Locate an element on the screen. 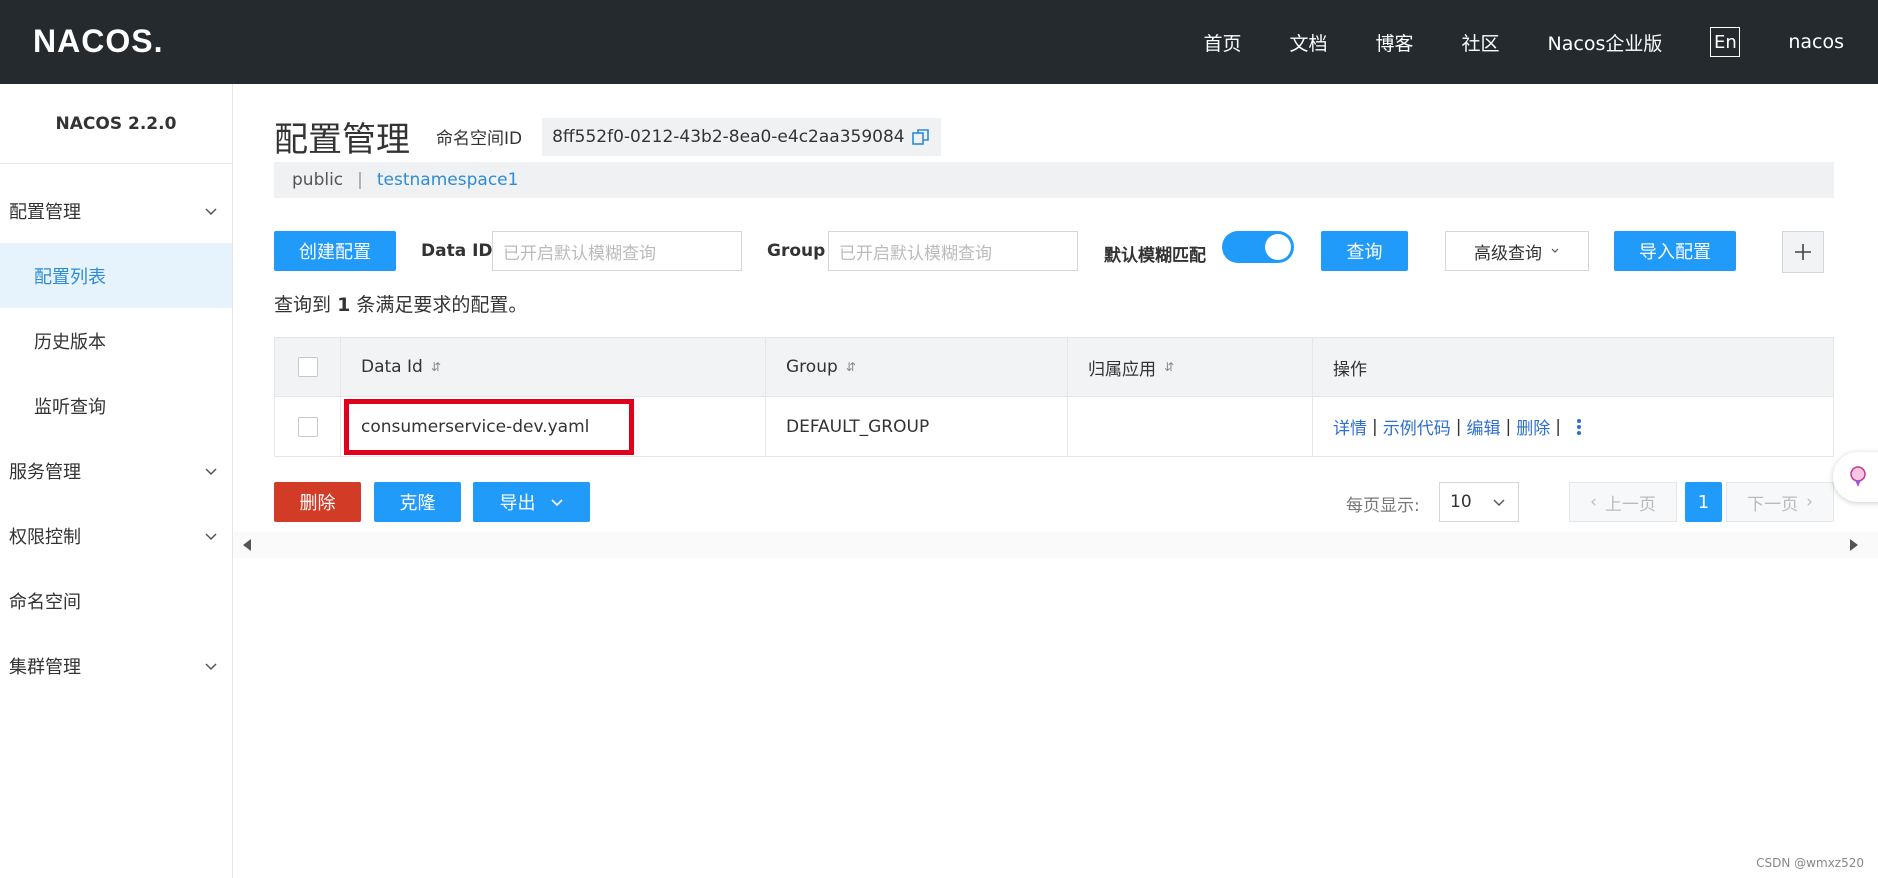 The width and height of the screenshot is (1878, 878). nav-docs: 文档 is located at coordinates (1308, 42).